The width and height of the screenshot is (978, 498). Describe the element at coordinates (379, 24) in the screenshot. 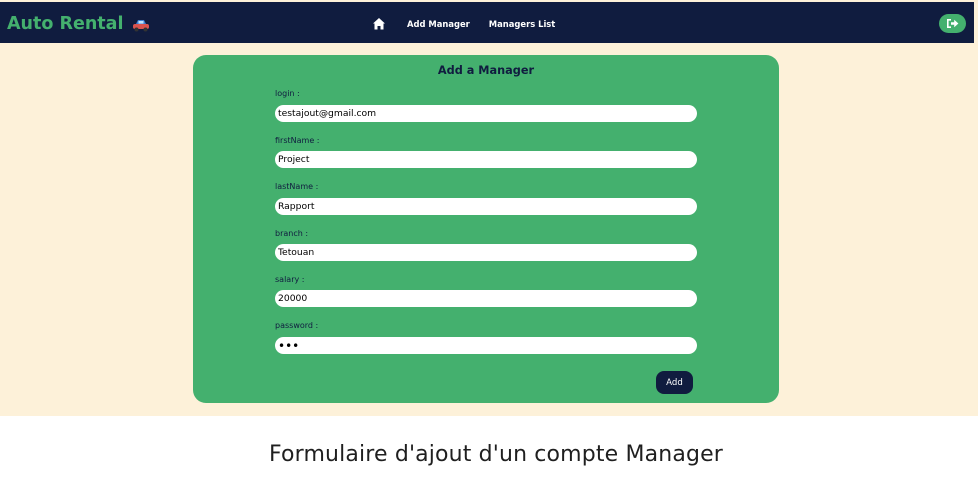

I see `home-icon` at that location.